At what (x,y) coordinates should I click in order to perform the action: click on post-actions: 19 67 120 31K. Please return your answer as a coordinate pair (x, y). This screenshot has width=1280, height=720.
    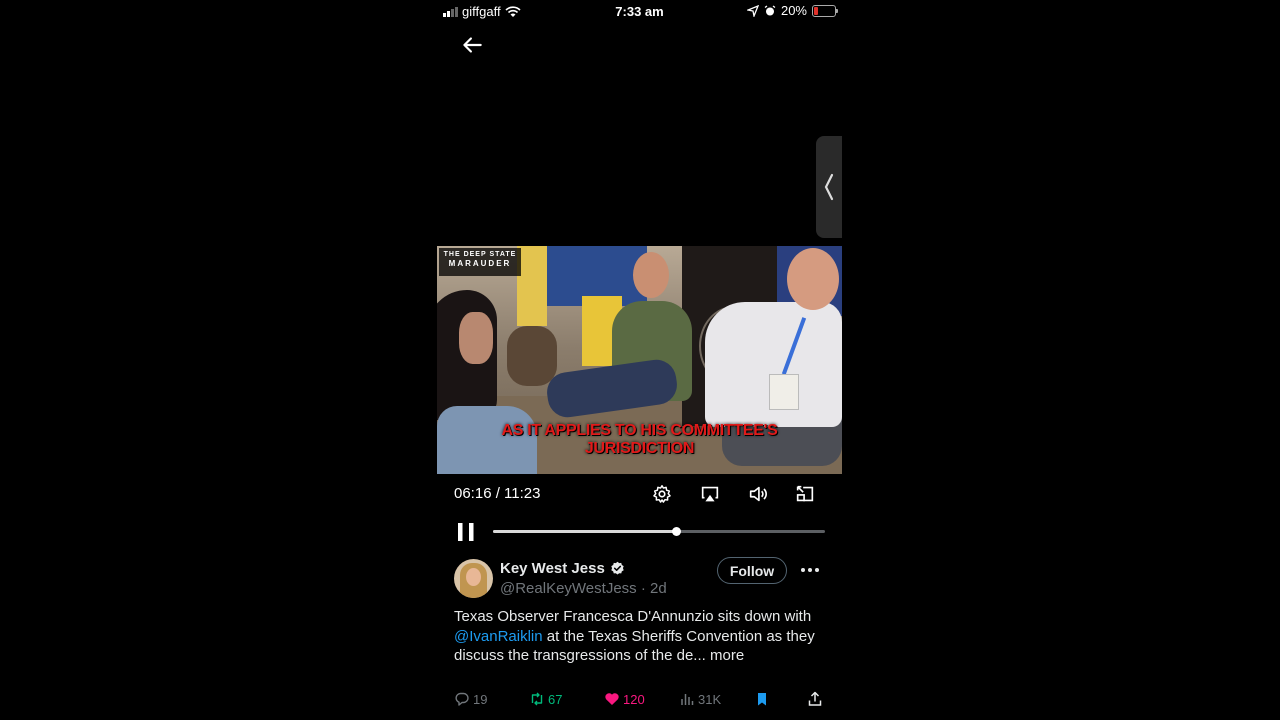
    Looking at the image, I should click on (639, 699).